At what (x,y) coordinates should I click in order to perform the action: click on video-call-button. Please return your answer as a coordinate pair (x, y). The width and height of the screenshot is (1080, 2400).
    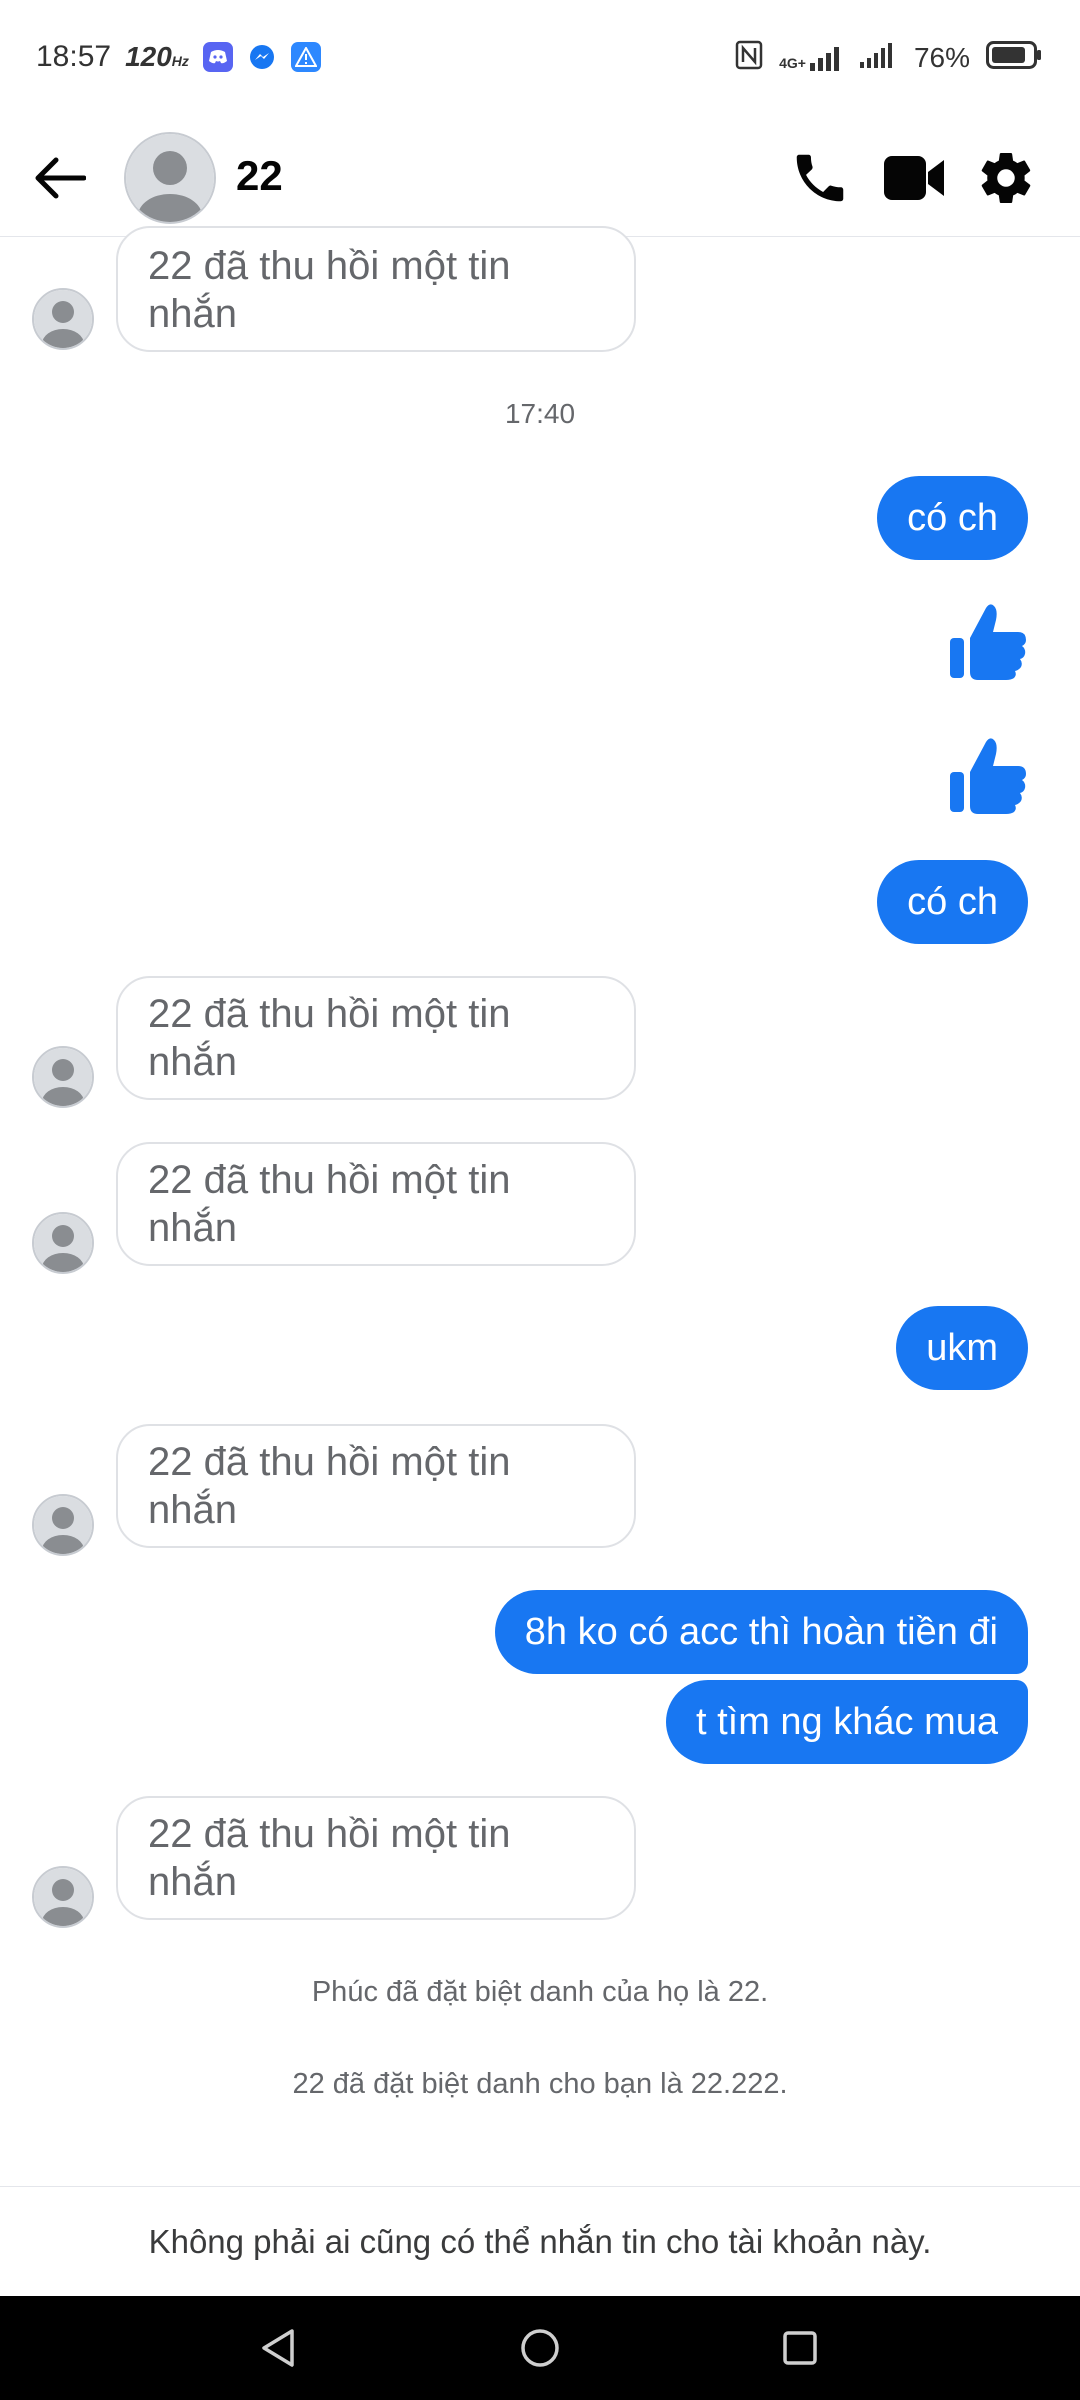
    Looking at the image, I should click on (914, 178).